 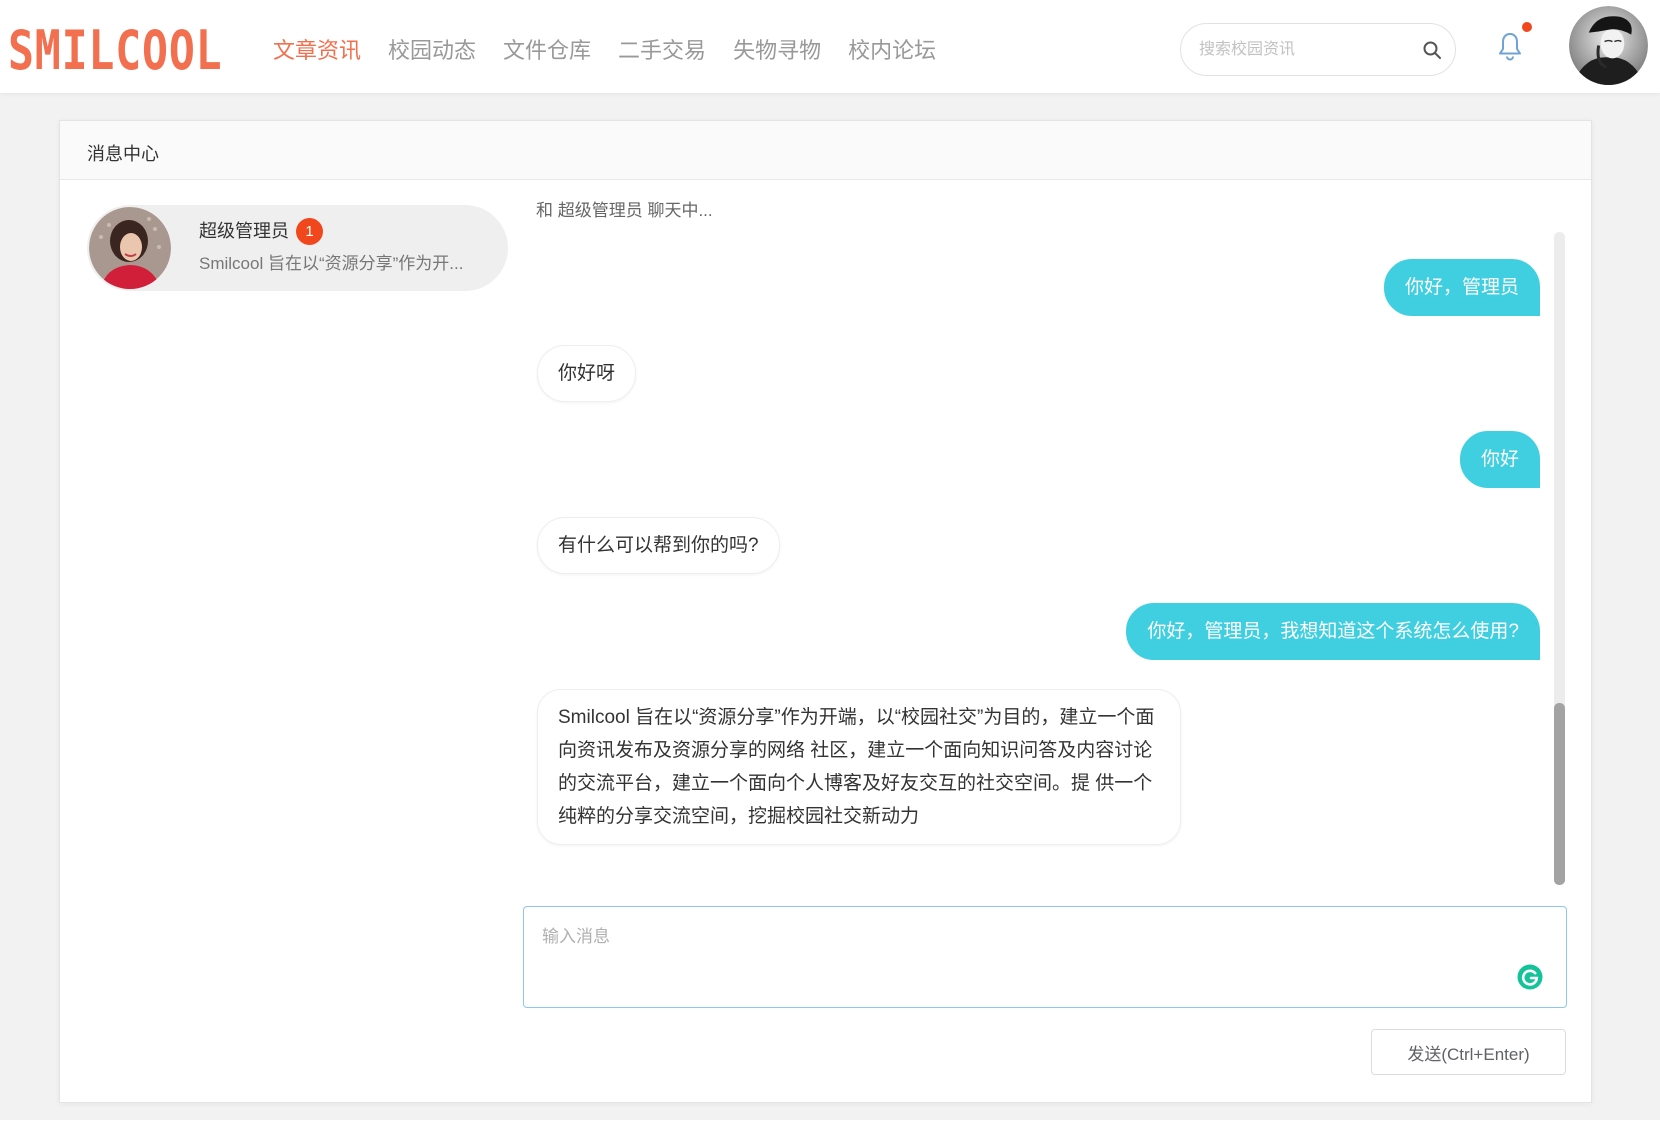 What do you see at coordinates (547, 51) in the screenshot?
I see `nav-item-files: 文件仓库` at bounding box center [547, 51].